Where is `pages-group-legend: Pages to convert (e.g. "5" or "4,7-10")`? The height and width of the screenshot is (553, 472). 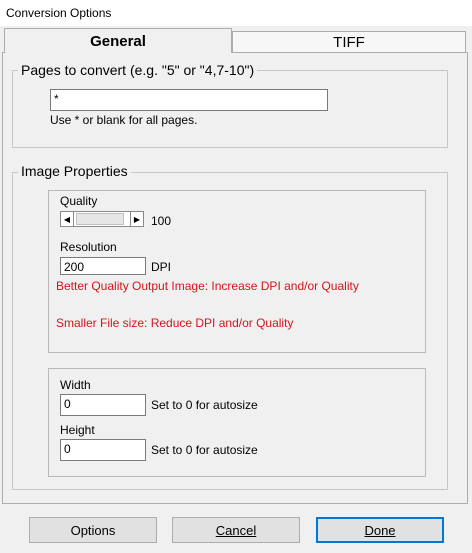
pages-group-legend: Pages to convert (e.g. "5" or "4,7-10") is located at coordinates (138, 70).